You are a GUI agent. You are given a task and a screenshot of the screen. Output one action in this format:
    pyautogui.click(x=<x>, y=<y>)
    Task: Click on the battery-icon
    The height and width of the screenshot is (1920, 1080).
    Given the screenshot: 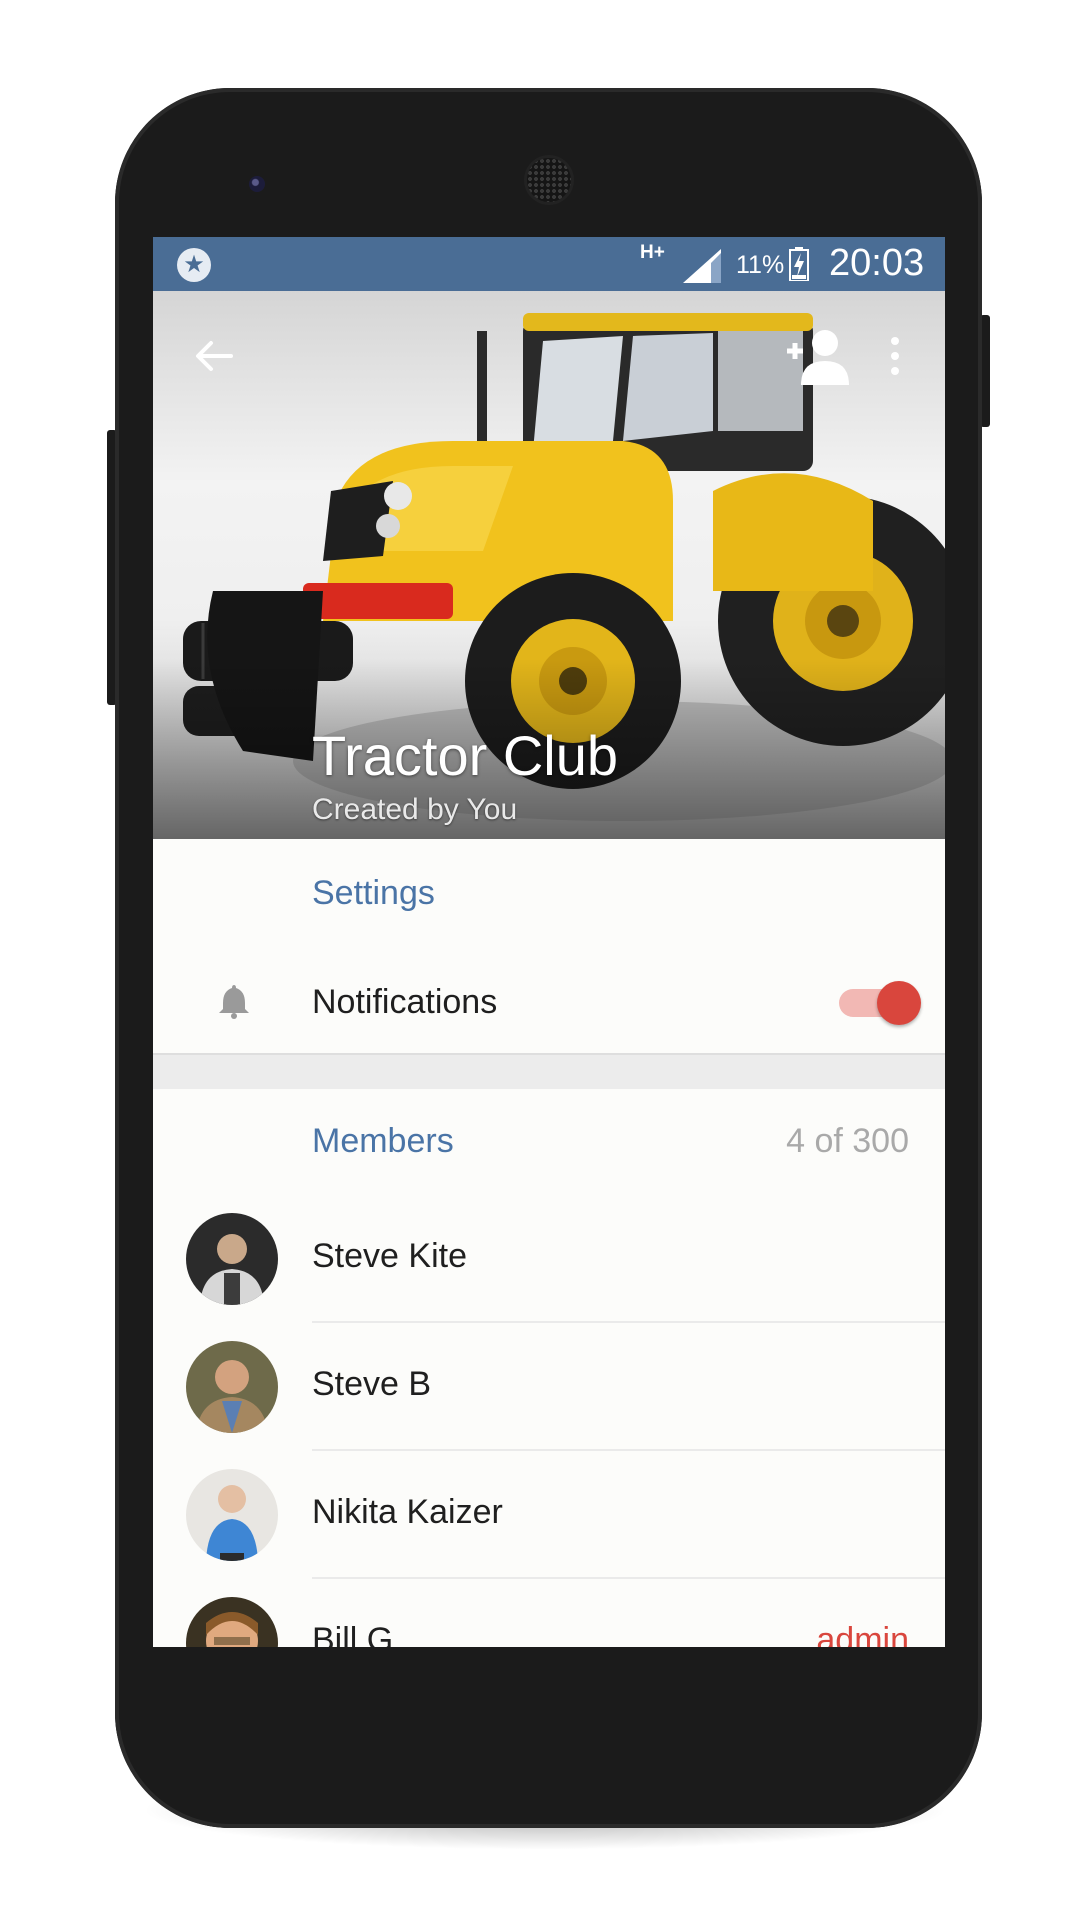 What is the action you would take?
    pyautogui.click(x=799, y=264)
    